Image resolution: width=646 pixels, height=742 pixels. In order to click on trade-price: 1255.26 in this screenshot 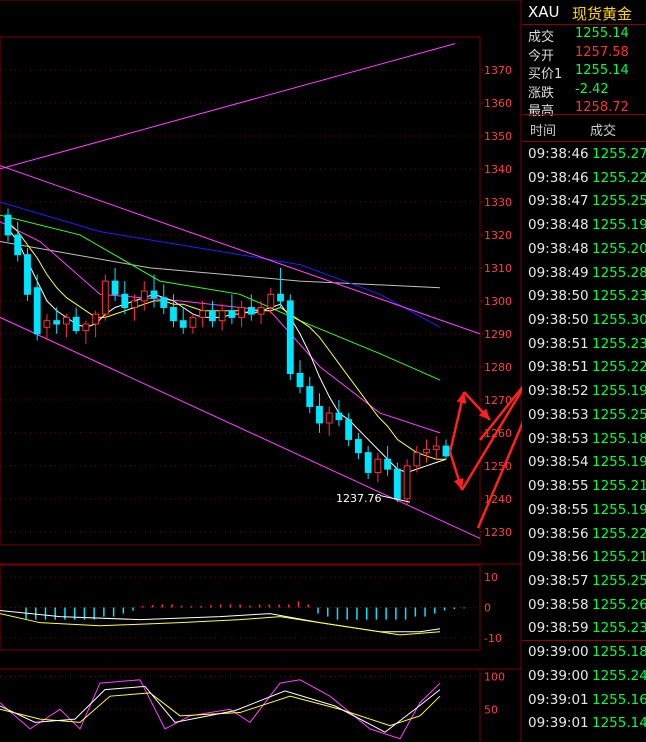, I will do `click(619, 604)`.